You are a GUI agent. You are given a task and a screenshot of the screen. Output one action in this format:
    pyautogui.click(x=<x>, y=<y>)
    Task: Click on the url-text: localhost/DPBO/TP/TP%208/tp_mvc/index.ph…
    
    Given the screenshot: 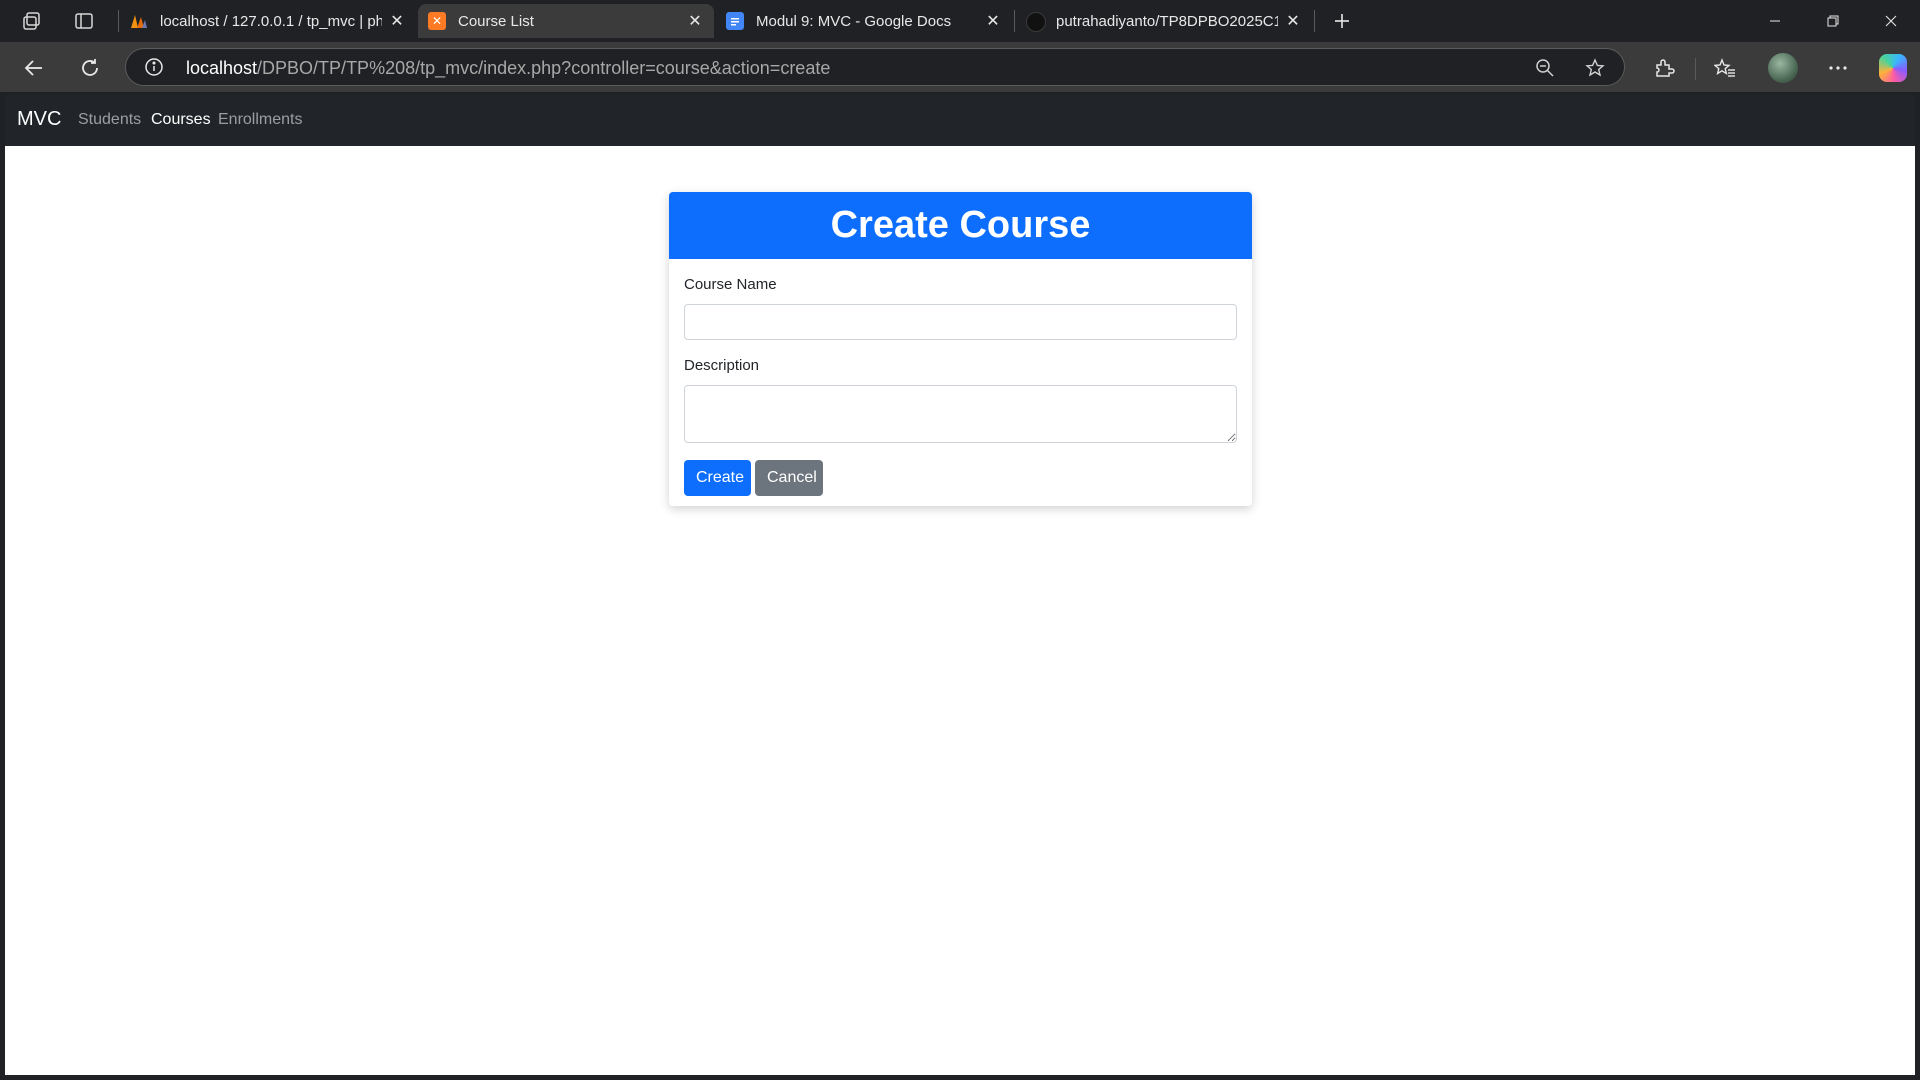 What is the action you would take?
    pyautogui.click(x=508, y=68)
    